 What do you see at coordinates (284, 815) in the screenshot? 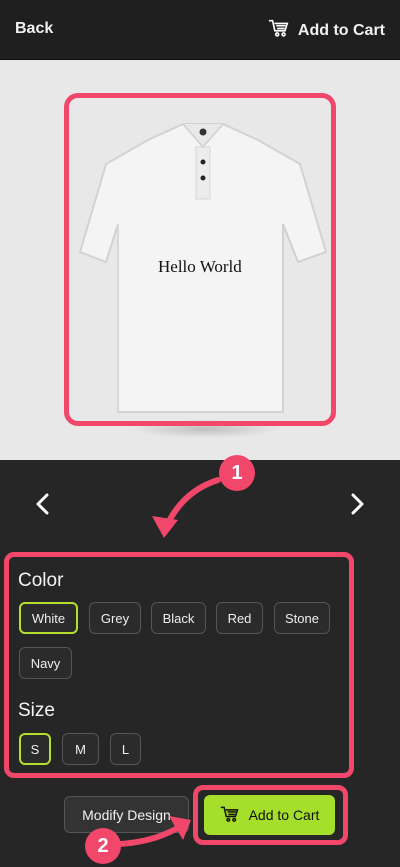
I see `add-to-cart-label: Add to Cart` at bounding box center [284, 815].